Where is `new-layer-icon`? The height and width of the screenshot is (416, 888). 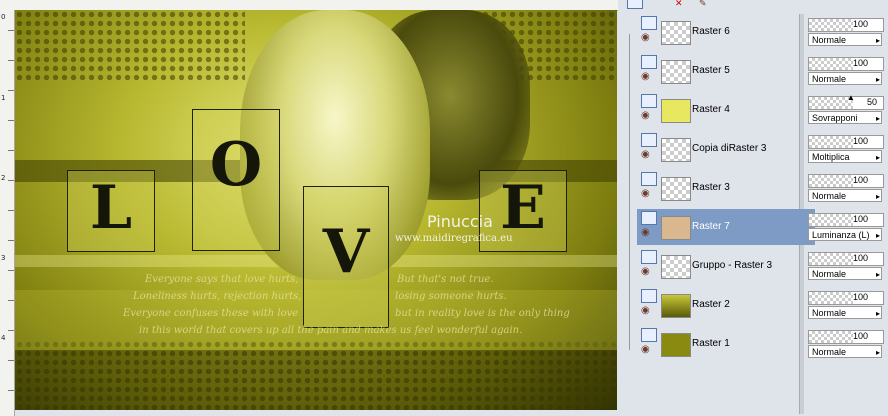 new-layer-icon is located at coordinates (635, 4).